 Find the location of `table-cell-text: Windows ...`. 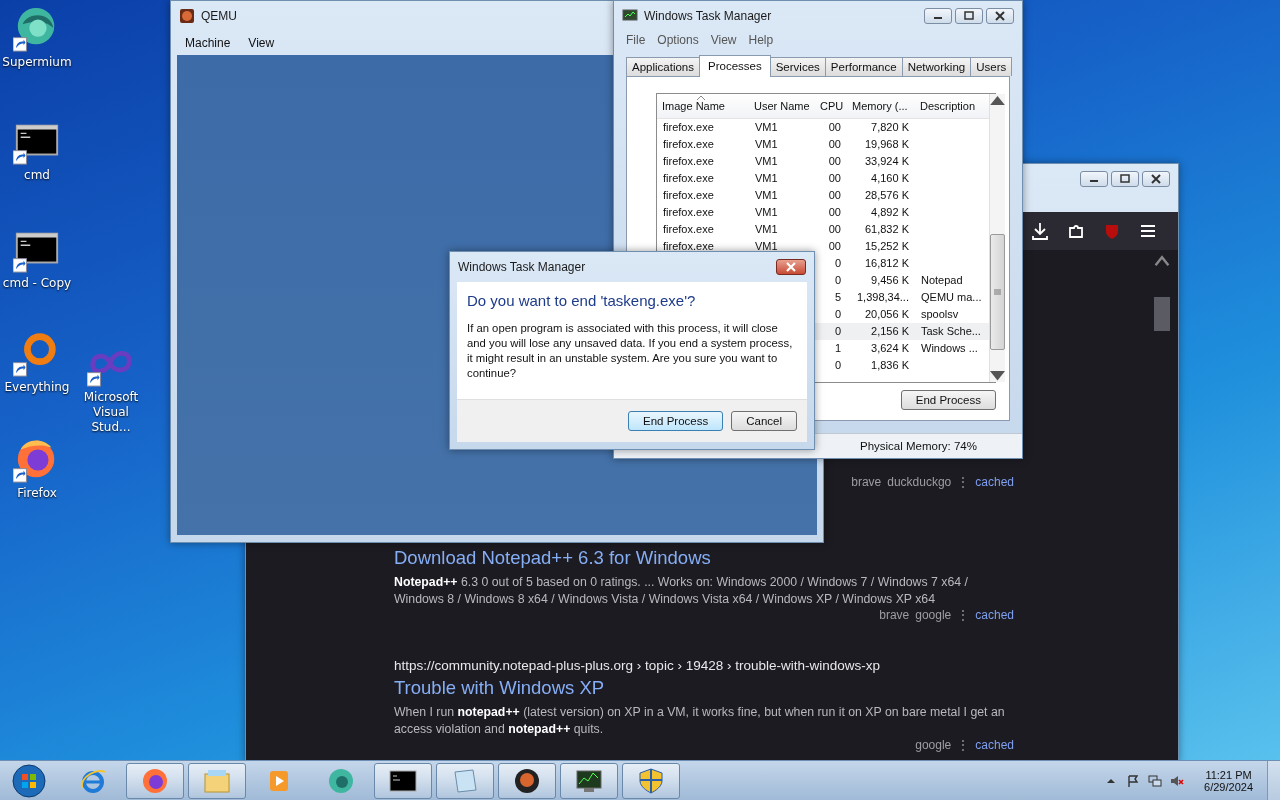

table-cell-text: Windows ... is located at coordinates (949, 348).